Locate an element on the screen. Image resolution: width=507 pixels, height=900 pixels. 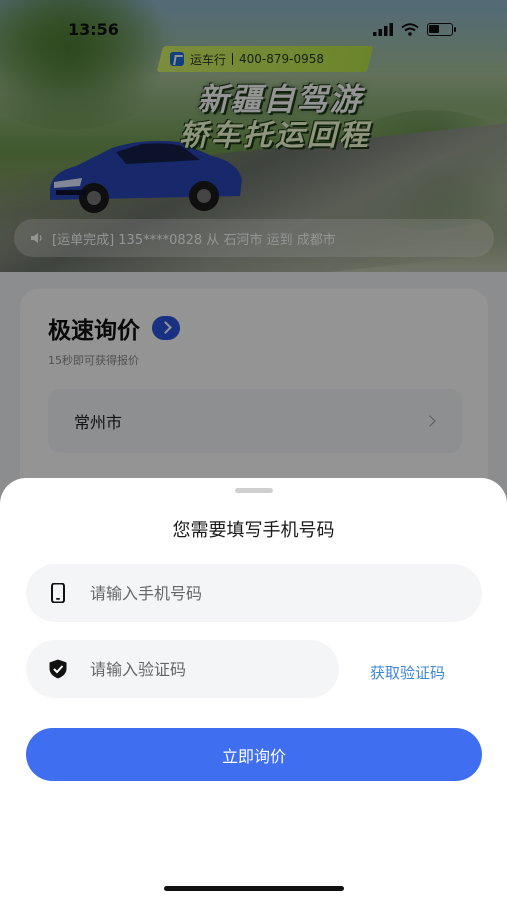
verification-code-input is located at coordinates (214, 669).